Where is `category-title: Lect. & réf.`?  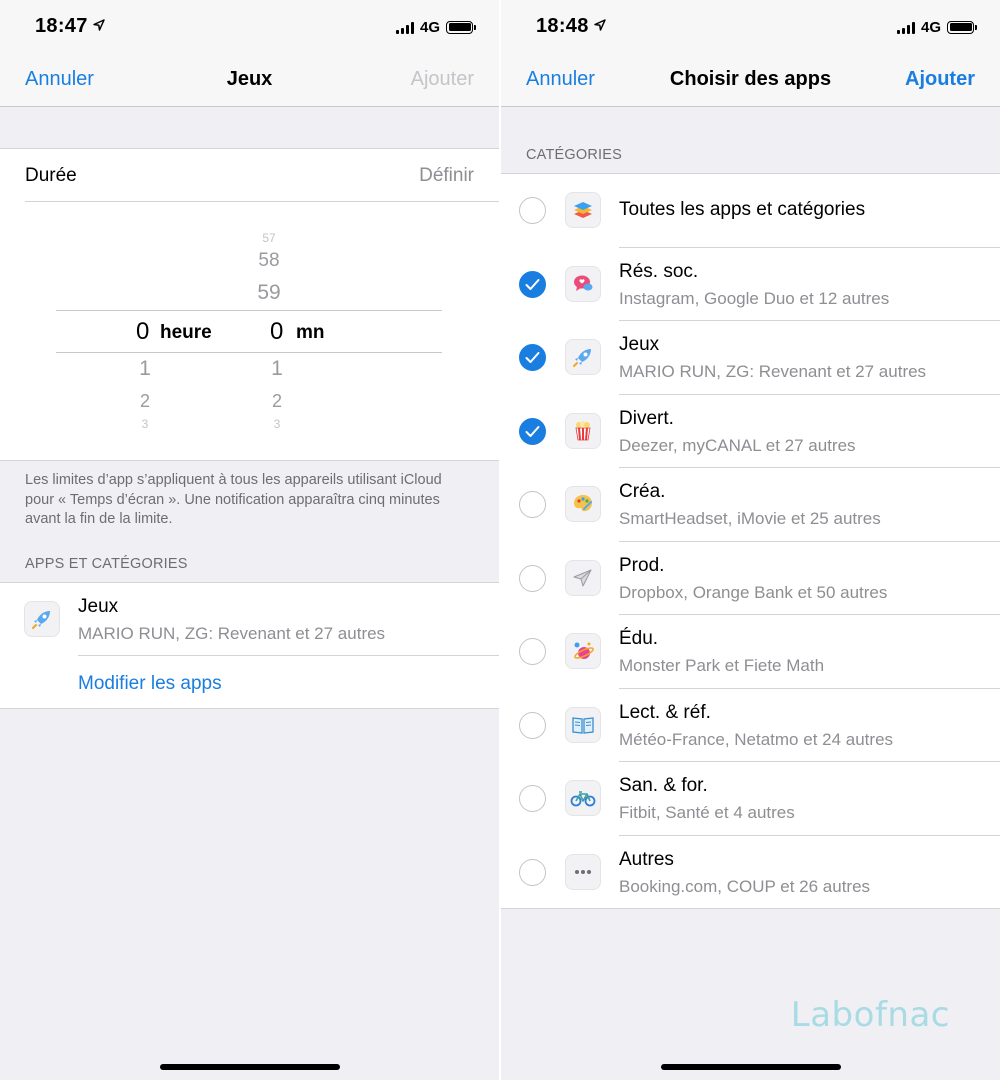 category-title: Lect. & réf. is located at coordinates (665, 712).